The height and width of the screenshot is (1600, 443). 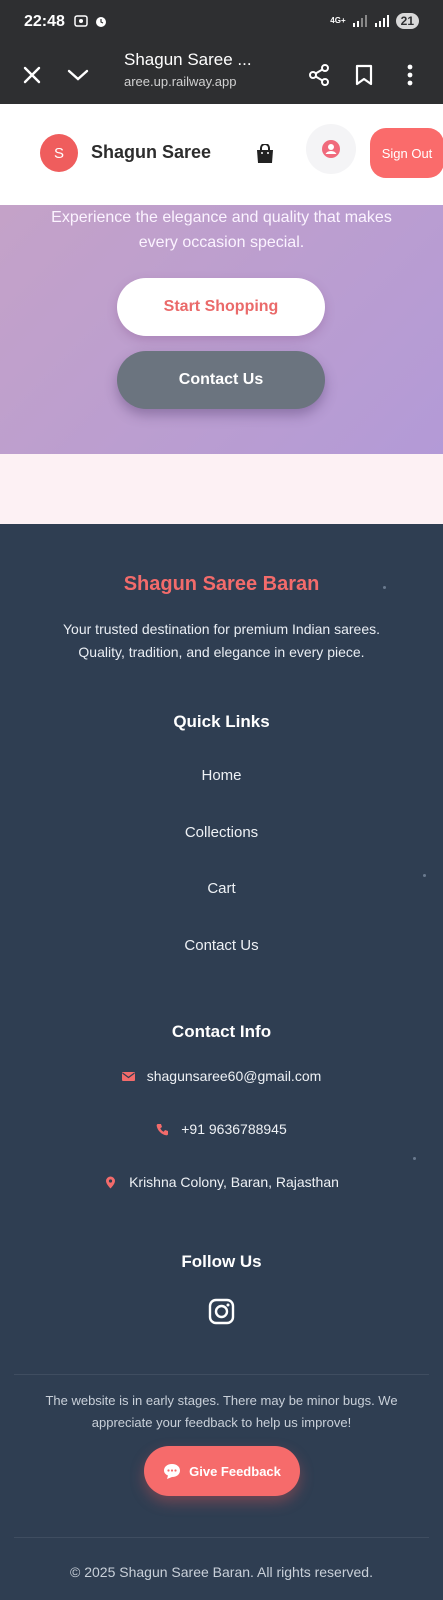 What do you see at coordinates (338, 20) in the screenshot?
I see `network-type: 4G+` at bounding box center [338, 20].